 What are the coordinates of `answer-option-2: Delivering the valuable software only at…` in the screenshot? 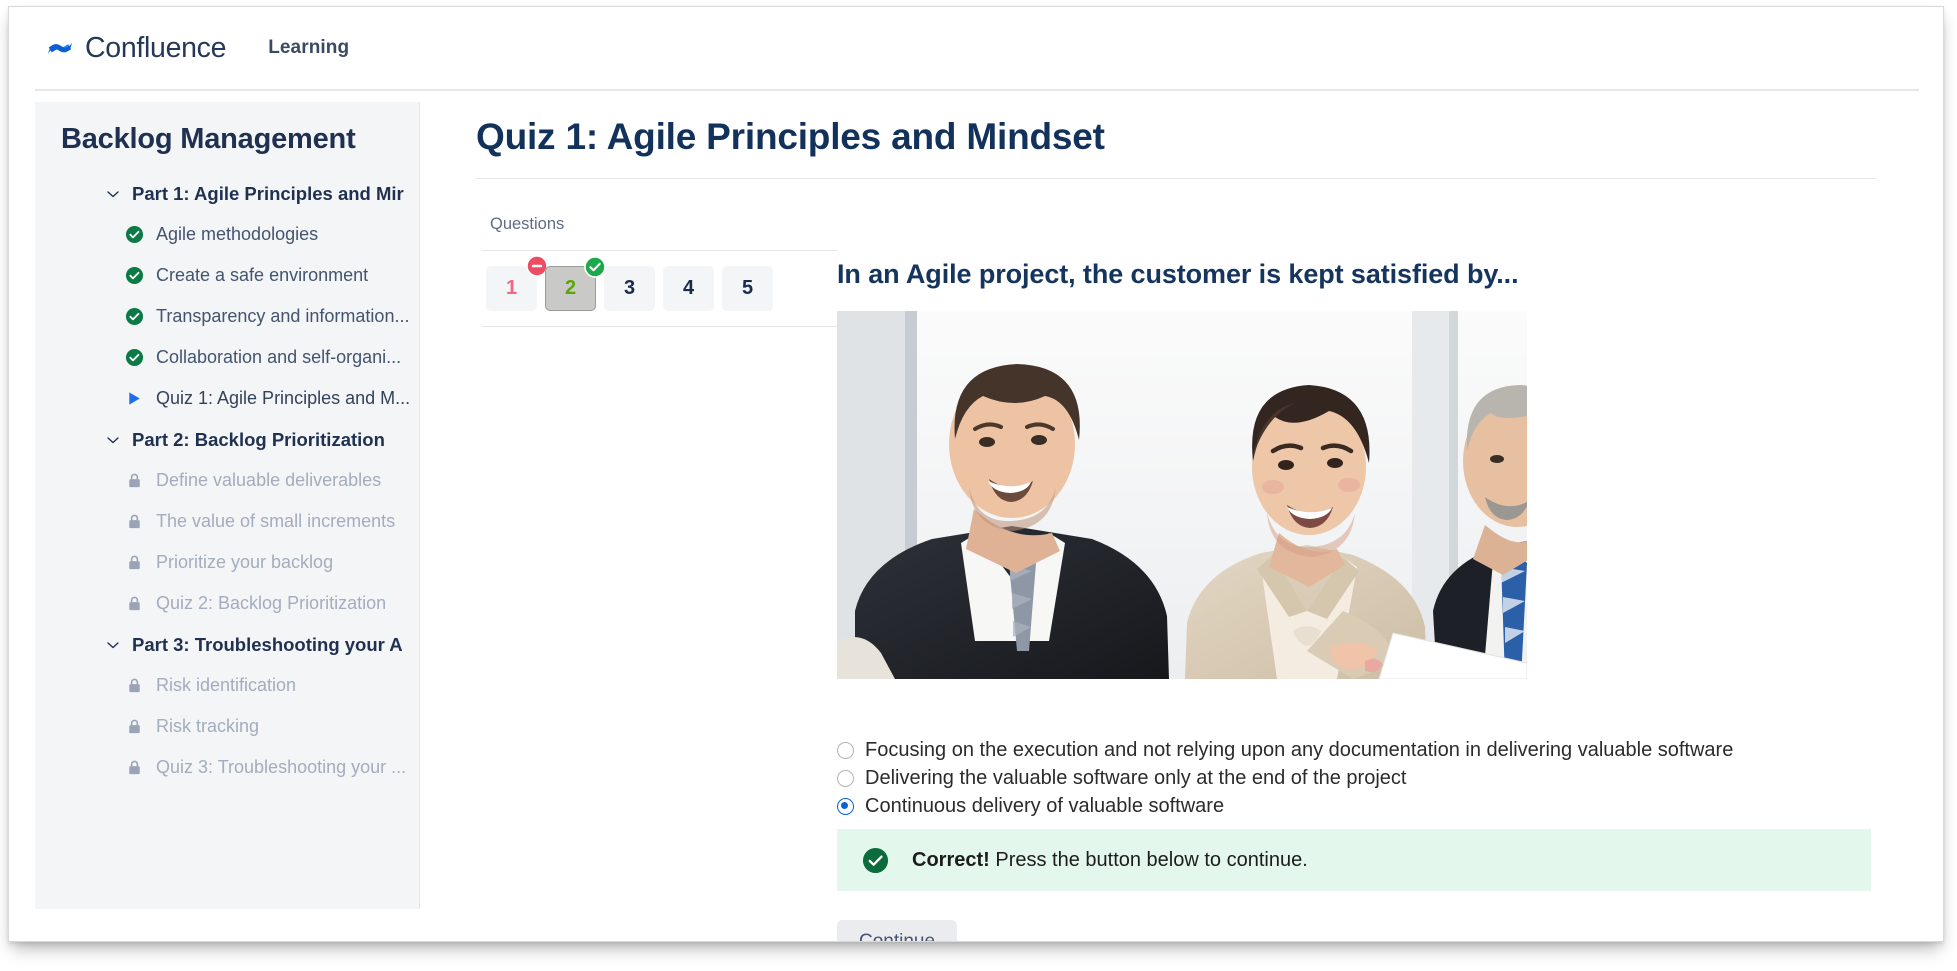 It's located at (1342, 778).